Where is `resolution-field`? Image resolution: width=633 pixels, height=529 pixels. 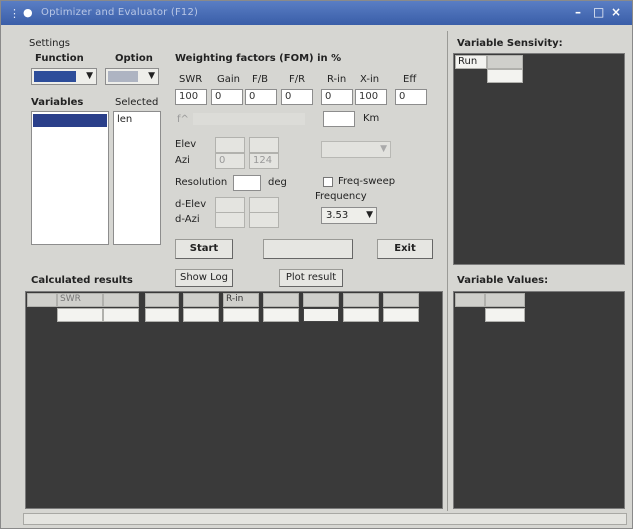 resolution-field is located at coordinates (247, 183).